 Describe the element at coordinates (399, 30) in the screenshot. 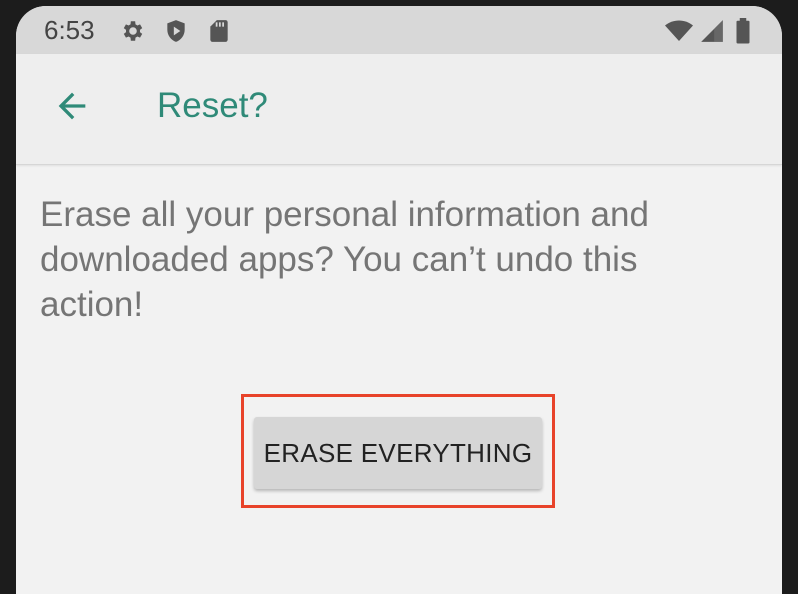

I see `status-bar: 6:53` at that location.